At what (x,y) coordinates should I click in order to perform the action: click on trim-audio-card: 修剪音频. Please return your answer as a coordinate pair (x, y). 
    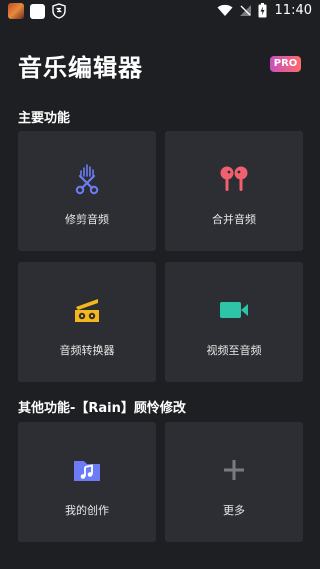
    Looking at the image, I should click on (87, 191).